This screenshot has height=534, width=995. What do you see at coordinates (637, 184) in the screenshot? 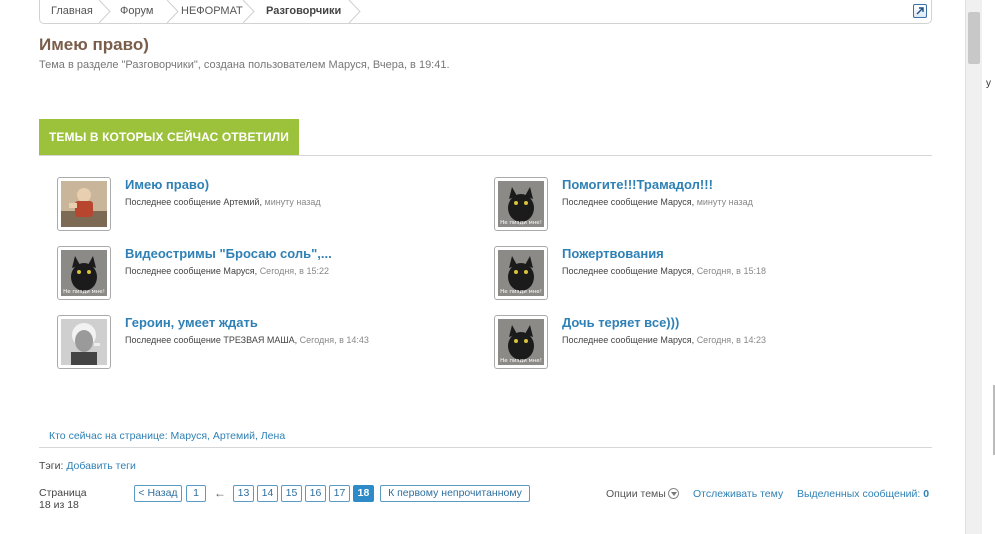
I see `thread-title: Помогите!!!Трамадол!!!` at bounding box center [637, 184].